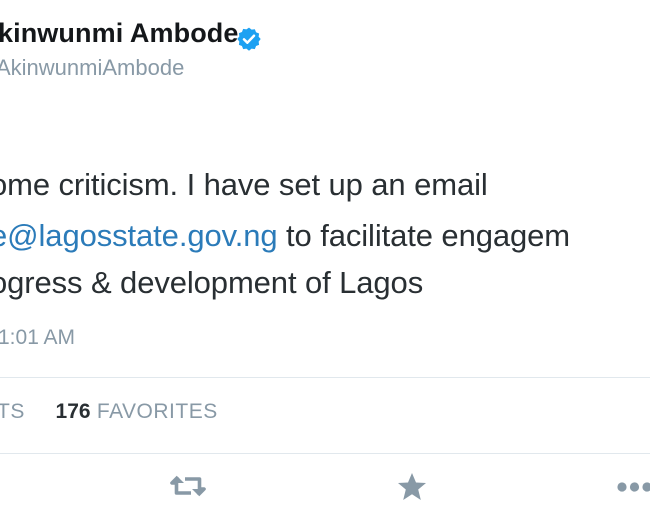 The height and width of the screenshot is (510, 650). Describe the element at coordinates (73, 411) in the screenshot. I see `favorites-count: 176` at that location.